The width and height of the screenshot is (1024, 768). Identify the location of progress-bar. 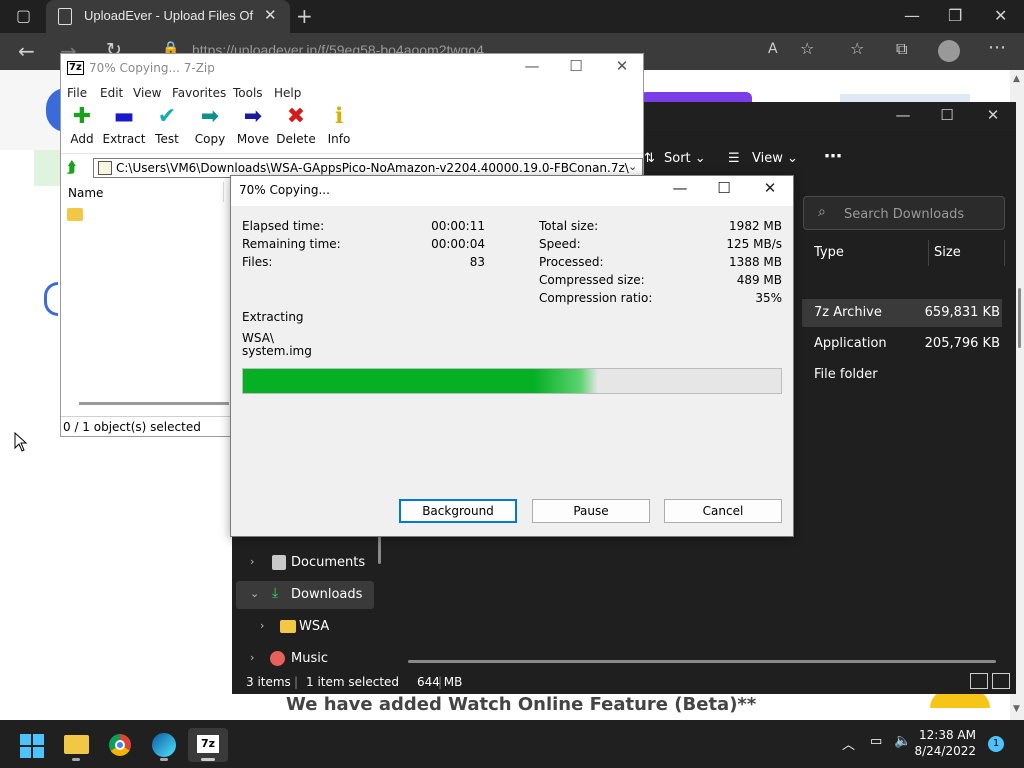
(512, 381).